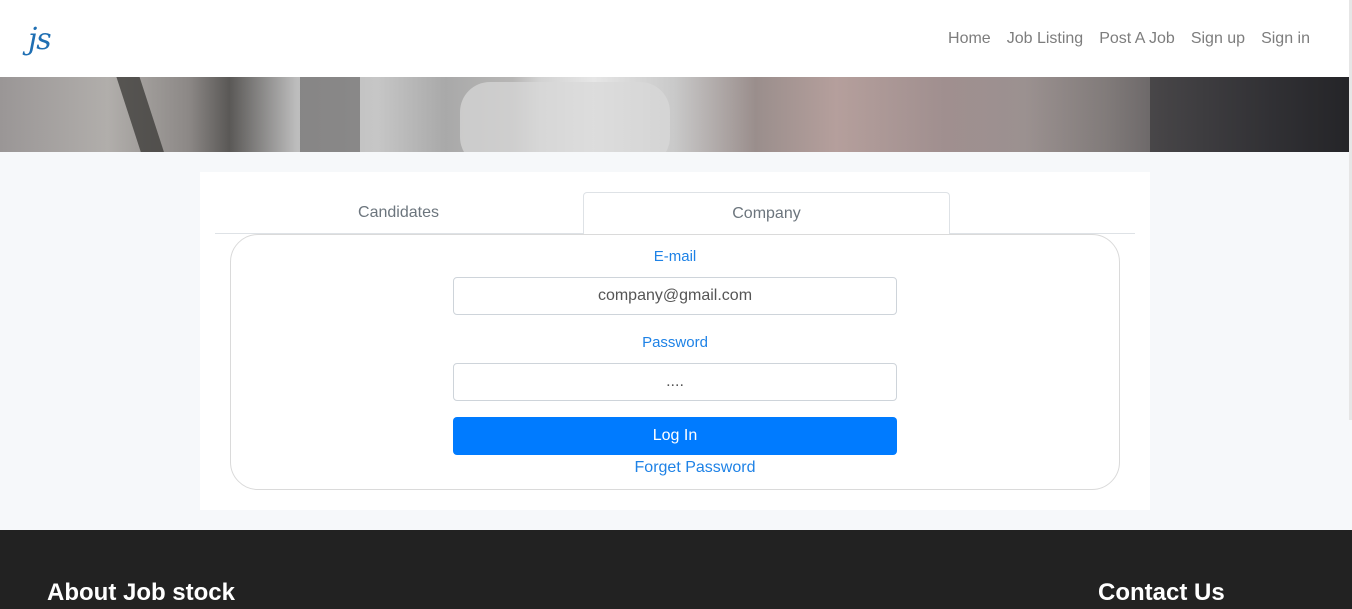  I want to click on footer-about-heading: About Job stock, so click(141, 592).